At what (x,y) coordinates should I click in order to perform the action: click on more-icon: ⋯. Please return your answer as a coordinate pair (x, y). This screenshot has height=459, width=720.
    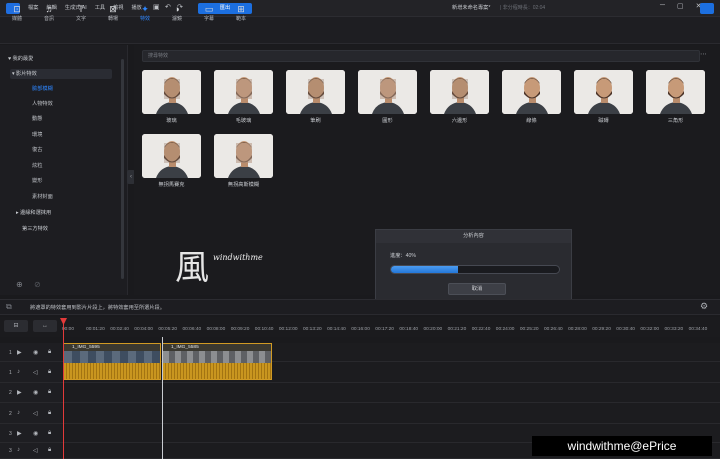
    Looking at the image, I should click on (703, 54).